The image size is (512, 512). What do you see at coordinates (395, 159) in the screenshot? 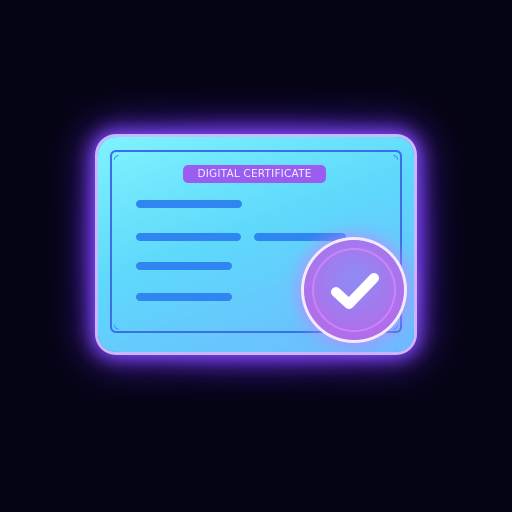
I see `corner-ornament-icon: ◝` at bounding box center [395, 159].